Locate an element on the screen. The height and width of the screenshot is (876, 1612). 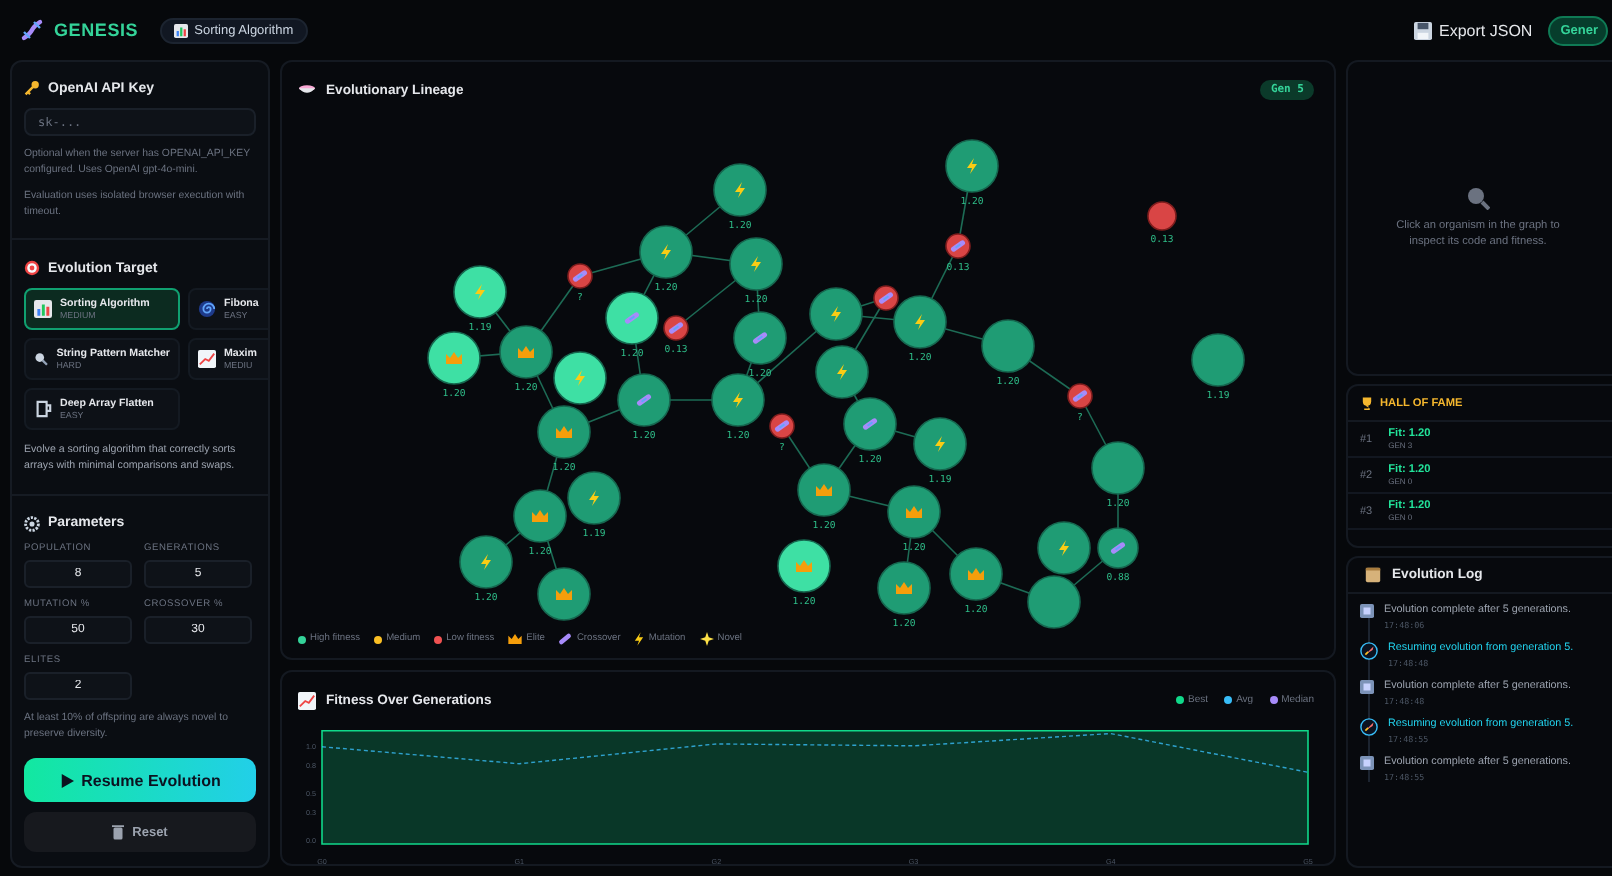
target-icon is located at coordinates (32, 268).